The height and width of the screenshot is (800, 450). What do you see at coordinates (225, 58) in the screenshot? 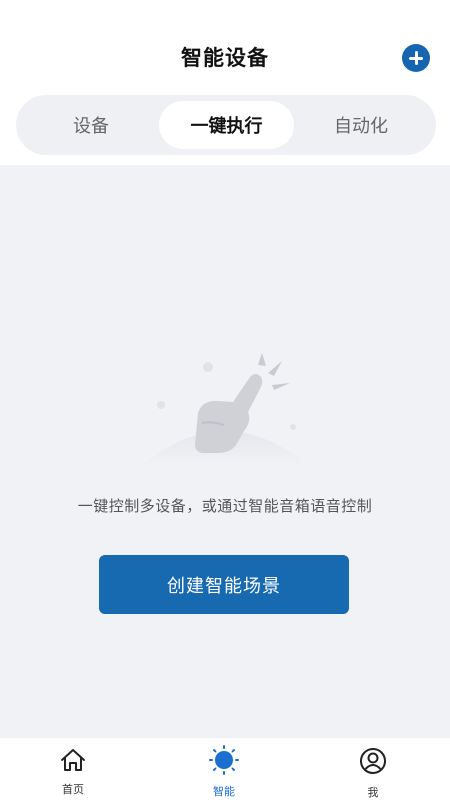
I see `page-title: 智能设备` at bounding box center [225, 58].